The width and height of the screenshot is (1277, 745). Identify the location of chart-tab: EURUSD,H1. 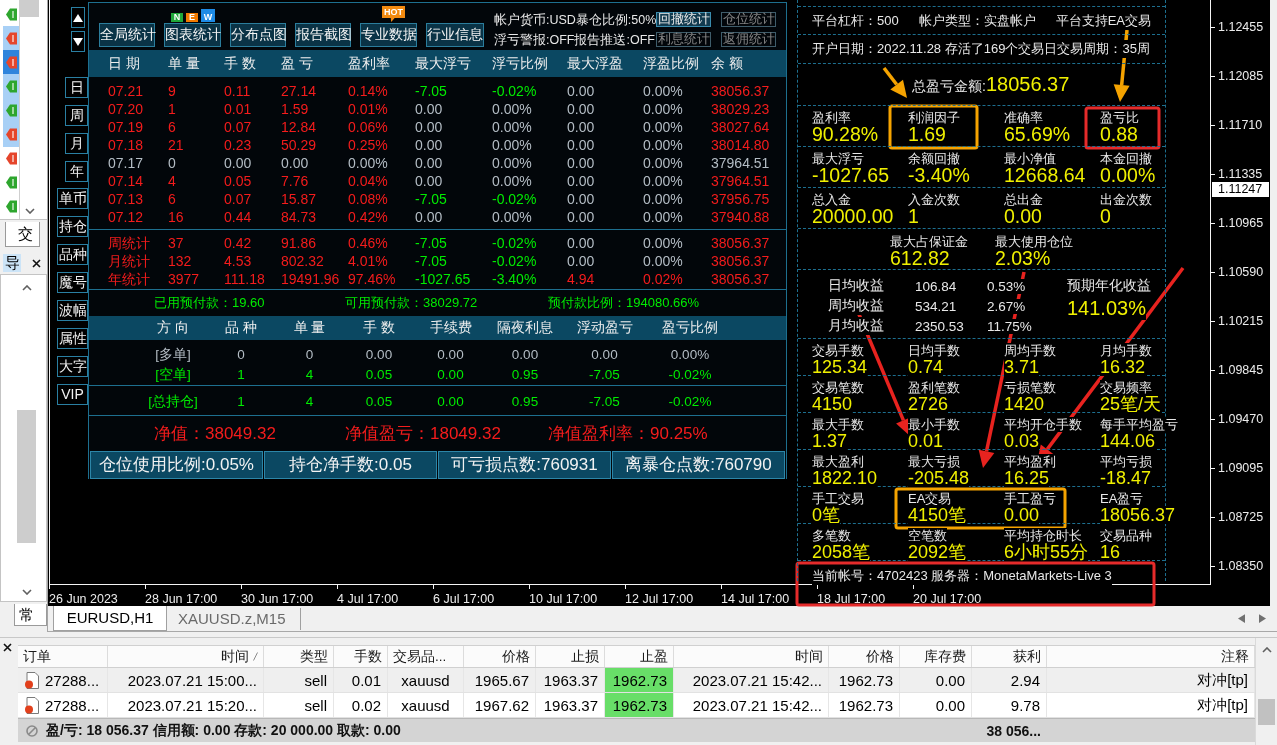
(110, 618).